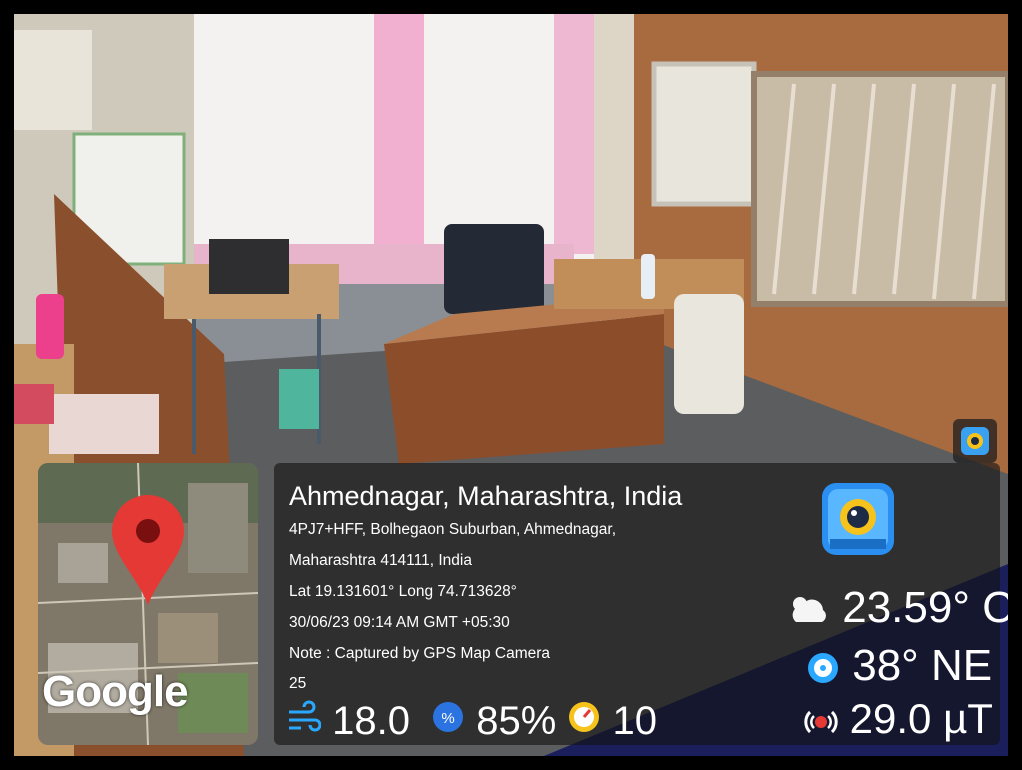  What do you see at coordinates (298, 683) in the screenshot?
I see `extra-value: 25` at bounding box center [298, 683].